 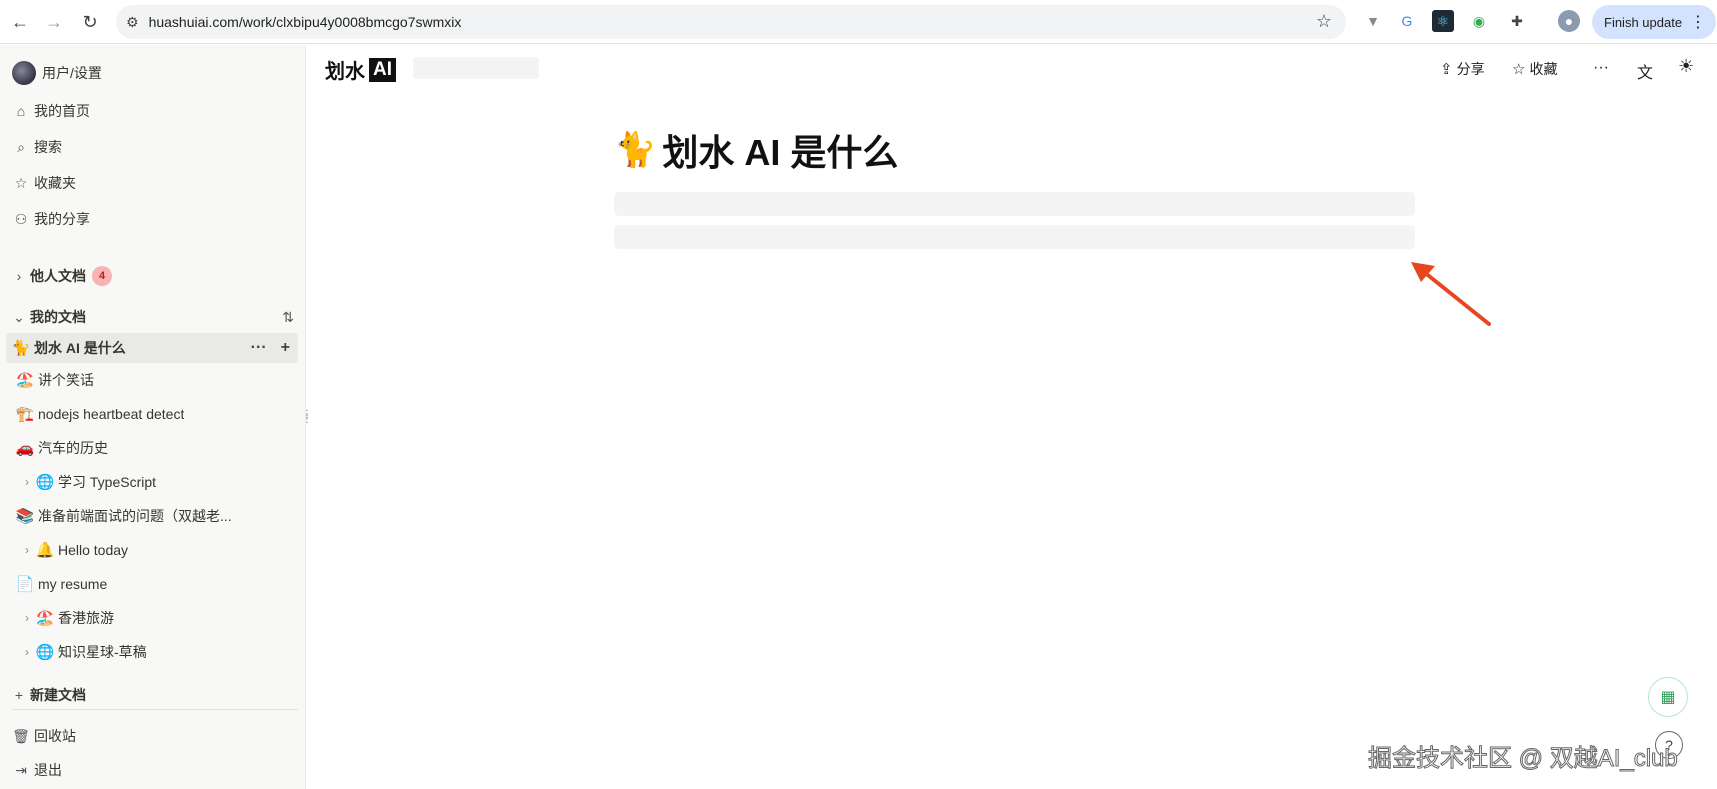 What do you see at coordinates (1645, 71) in the screenshot?
I see `translate-icon: 文` at bounding box center [1645, 71].